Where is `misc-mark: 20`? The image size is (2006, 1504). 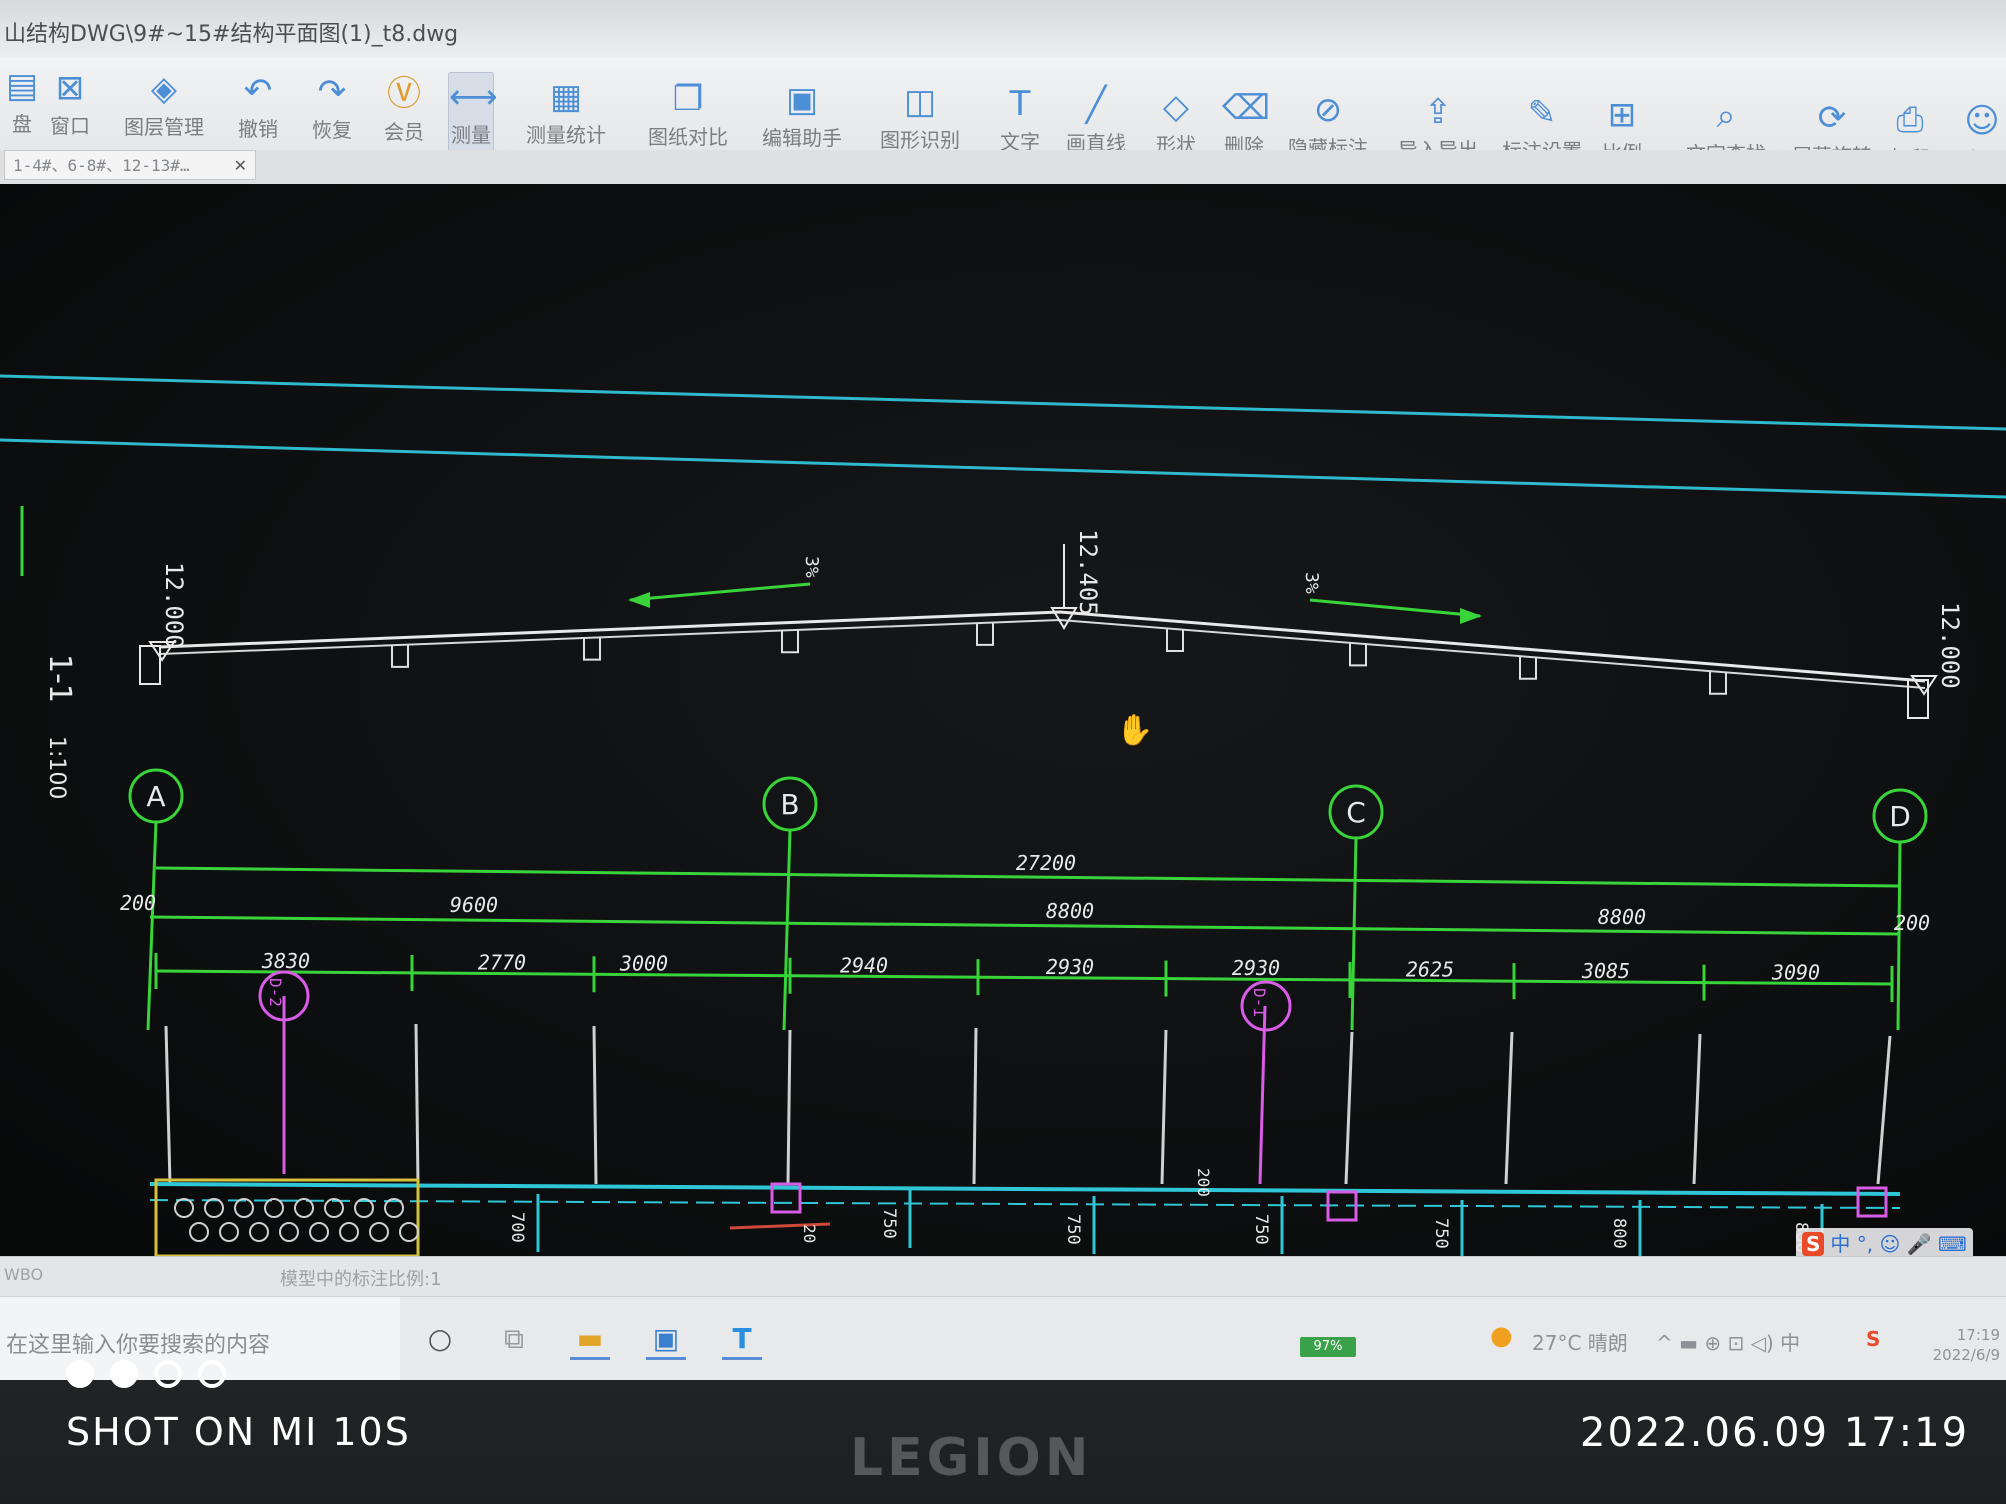 misc-mark: 20 is located at coordinates (809, 1233).